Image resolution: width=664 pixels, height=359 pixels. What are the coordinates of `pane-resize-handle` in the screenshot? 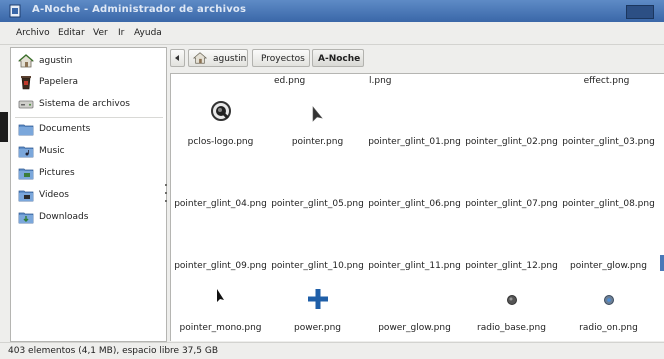 It's located at (166, 195).